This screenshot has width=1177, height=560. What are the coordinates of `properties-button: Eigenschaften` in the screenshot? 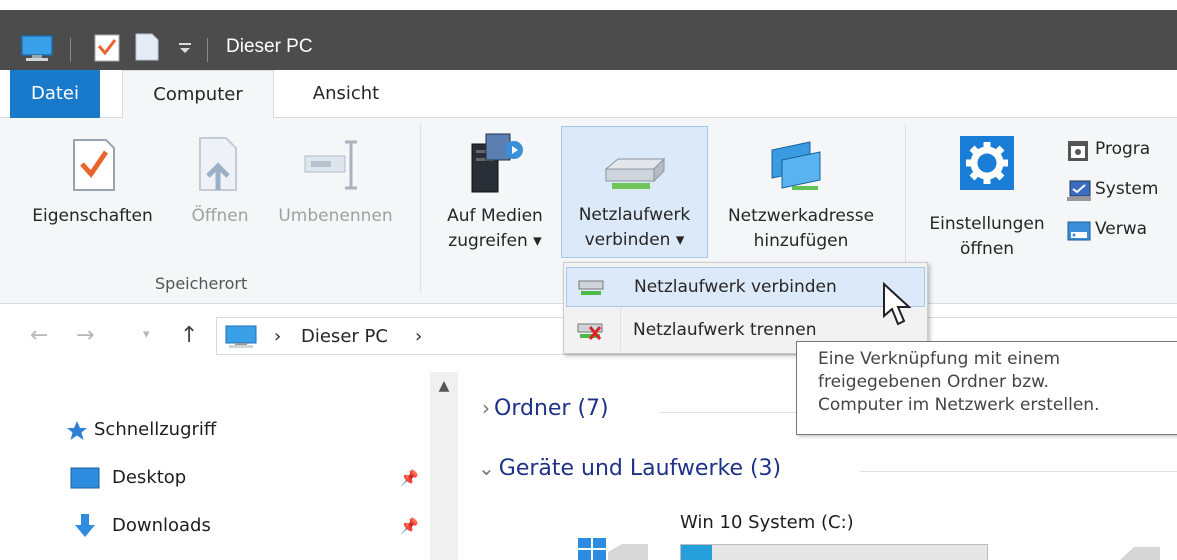 It's located at (92, 196).